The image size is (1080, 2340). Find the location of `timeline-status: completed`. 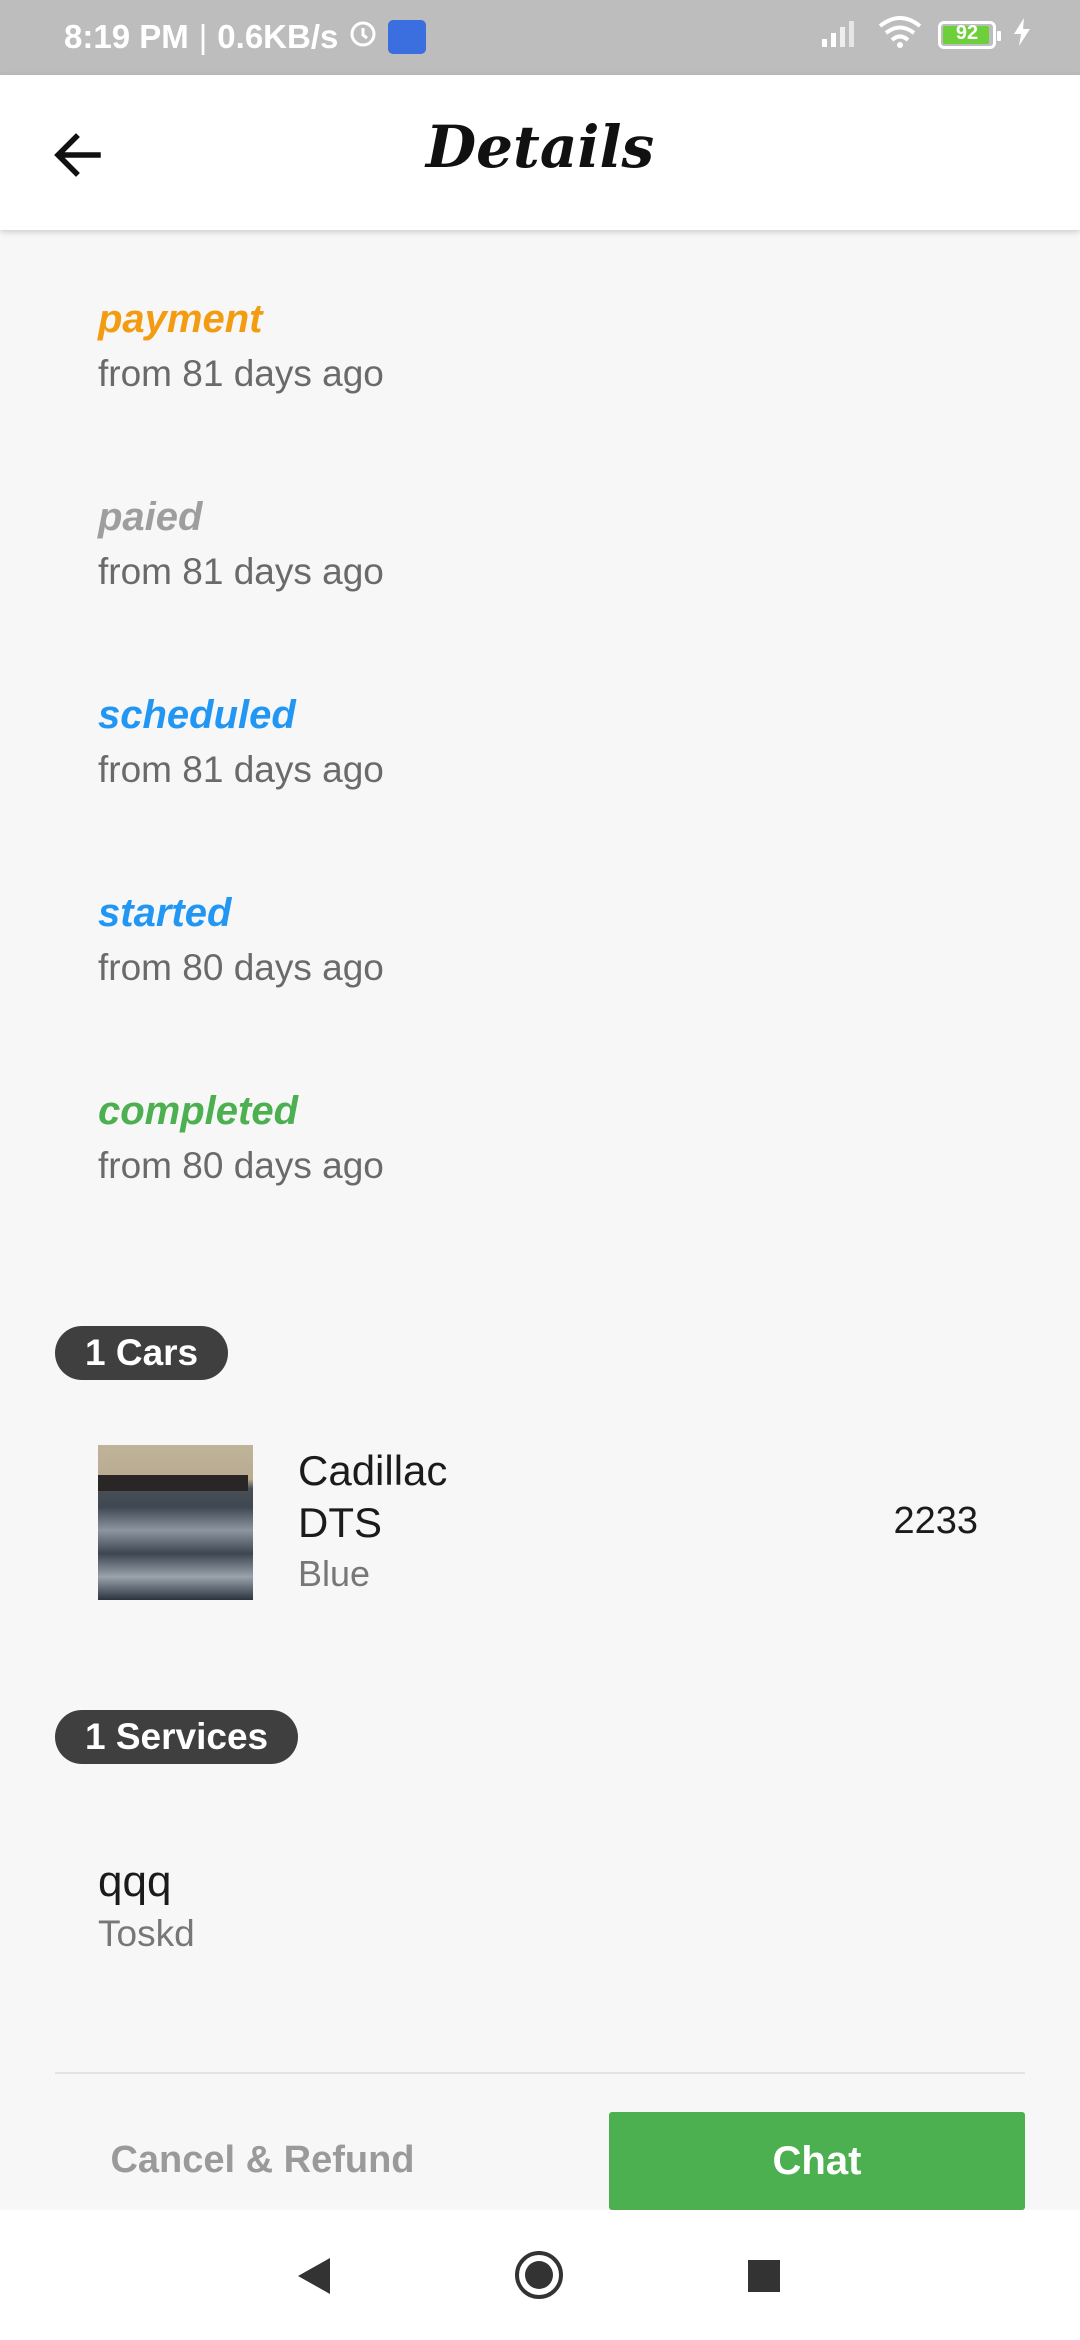

timeline-status: completed is located at coordinates (198, 1111).